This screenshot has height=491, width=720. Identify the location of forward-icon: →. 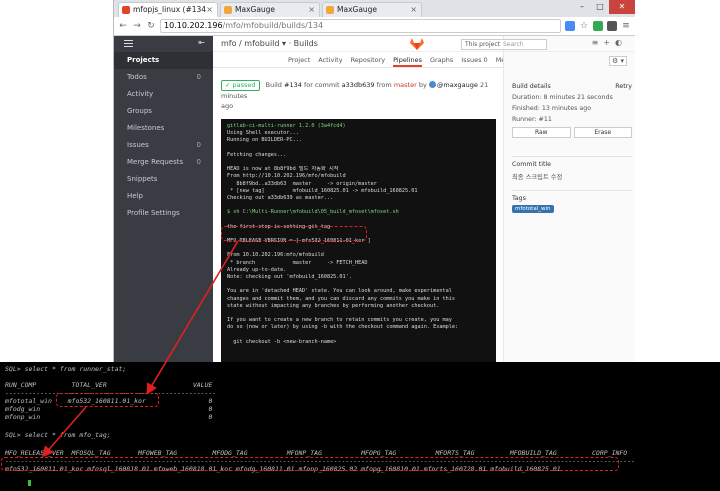
(137, 26).